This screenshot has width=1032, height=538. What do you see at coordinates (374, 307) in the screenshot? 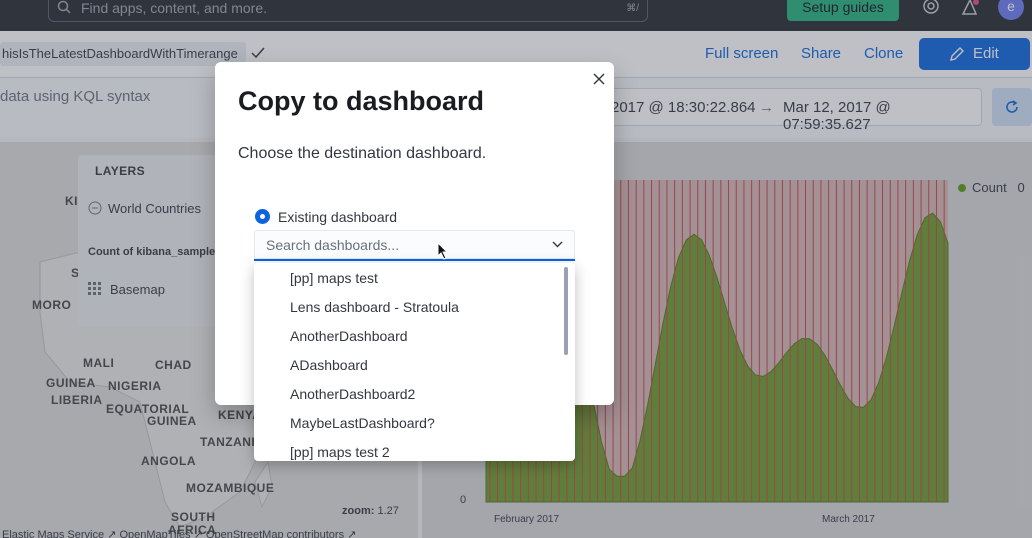
I see `list-item: Lens dashboard - Stratoula` at bounding box center [374, 307].